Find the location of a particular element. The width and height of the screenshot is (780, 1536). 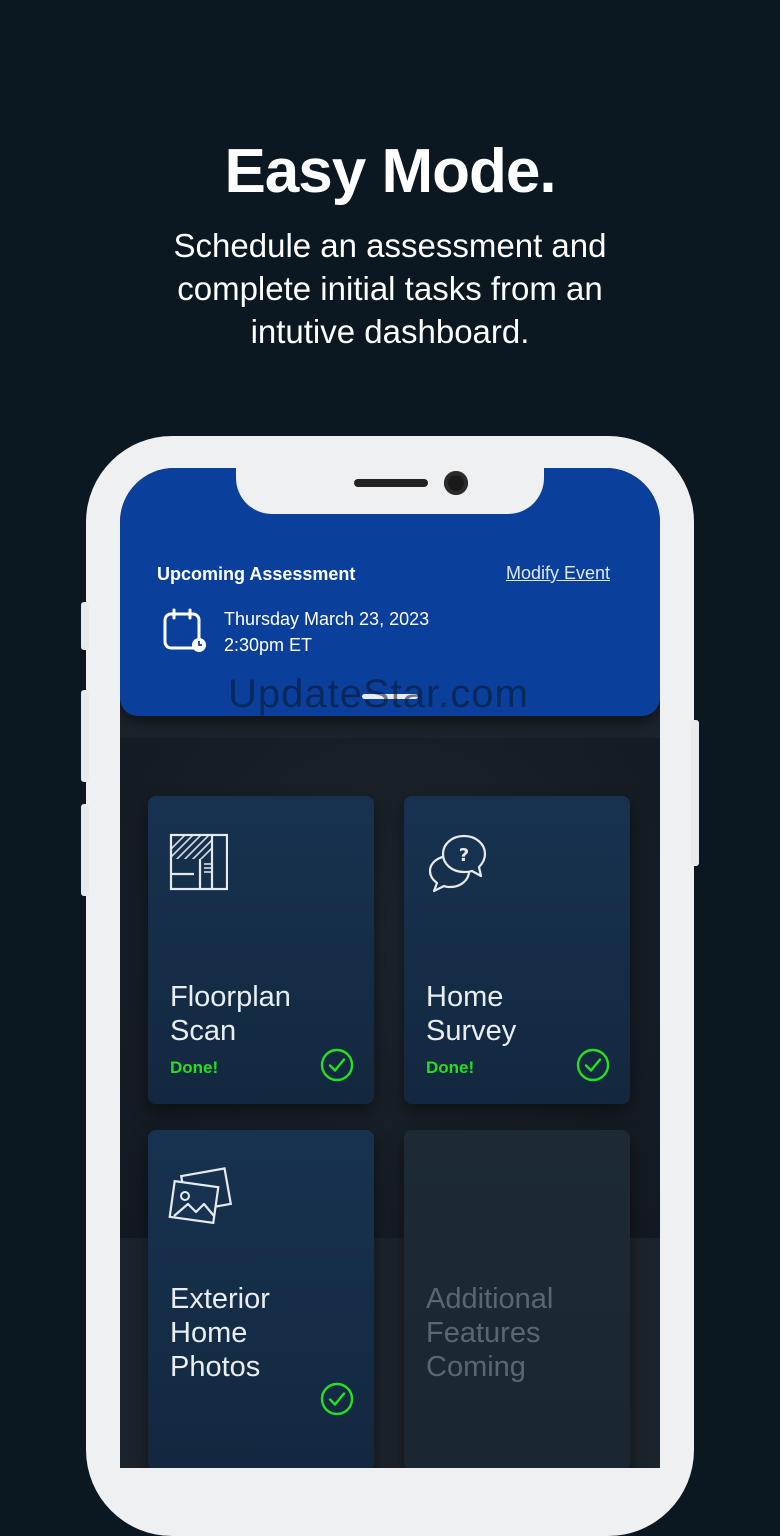

tile-exterior-home-photos: Exterior Home Photos is located at coordinates (261, 1299).